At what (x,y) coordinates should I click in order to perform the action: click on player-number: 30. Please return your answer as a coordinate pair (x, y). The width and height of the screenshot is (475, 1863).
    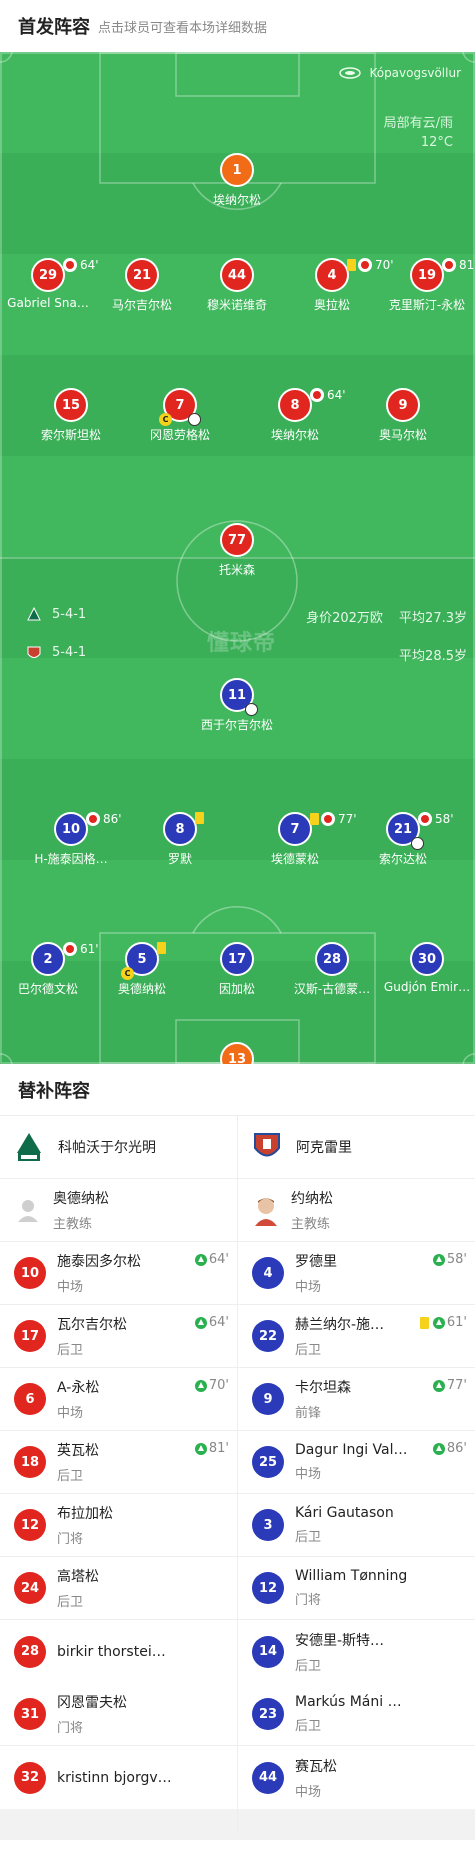
    Looking at the image, I should click on (427, 959).